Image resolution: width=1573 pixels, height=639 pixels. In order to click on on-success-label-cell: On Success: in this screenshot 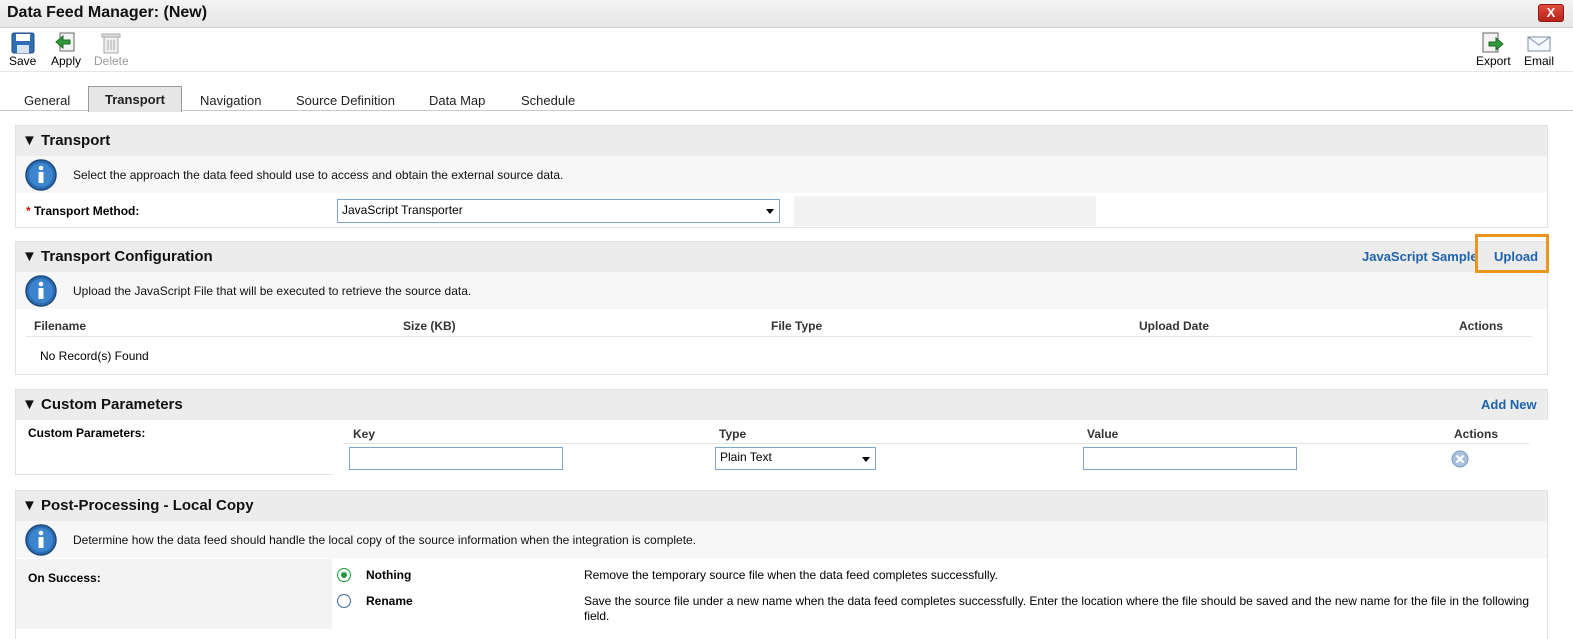, I will do `click(174, 594)`.